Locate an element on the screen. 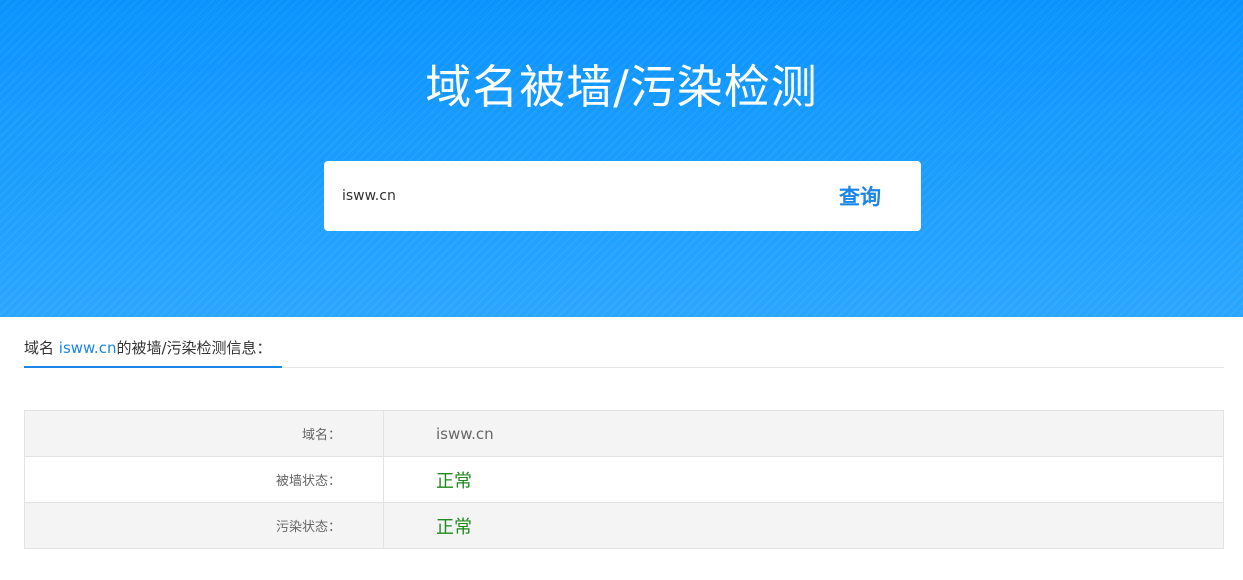  result-domain-link: isww.cn is located at coordinates (88, 348).